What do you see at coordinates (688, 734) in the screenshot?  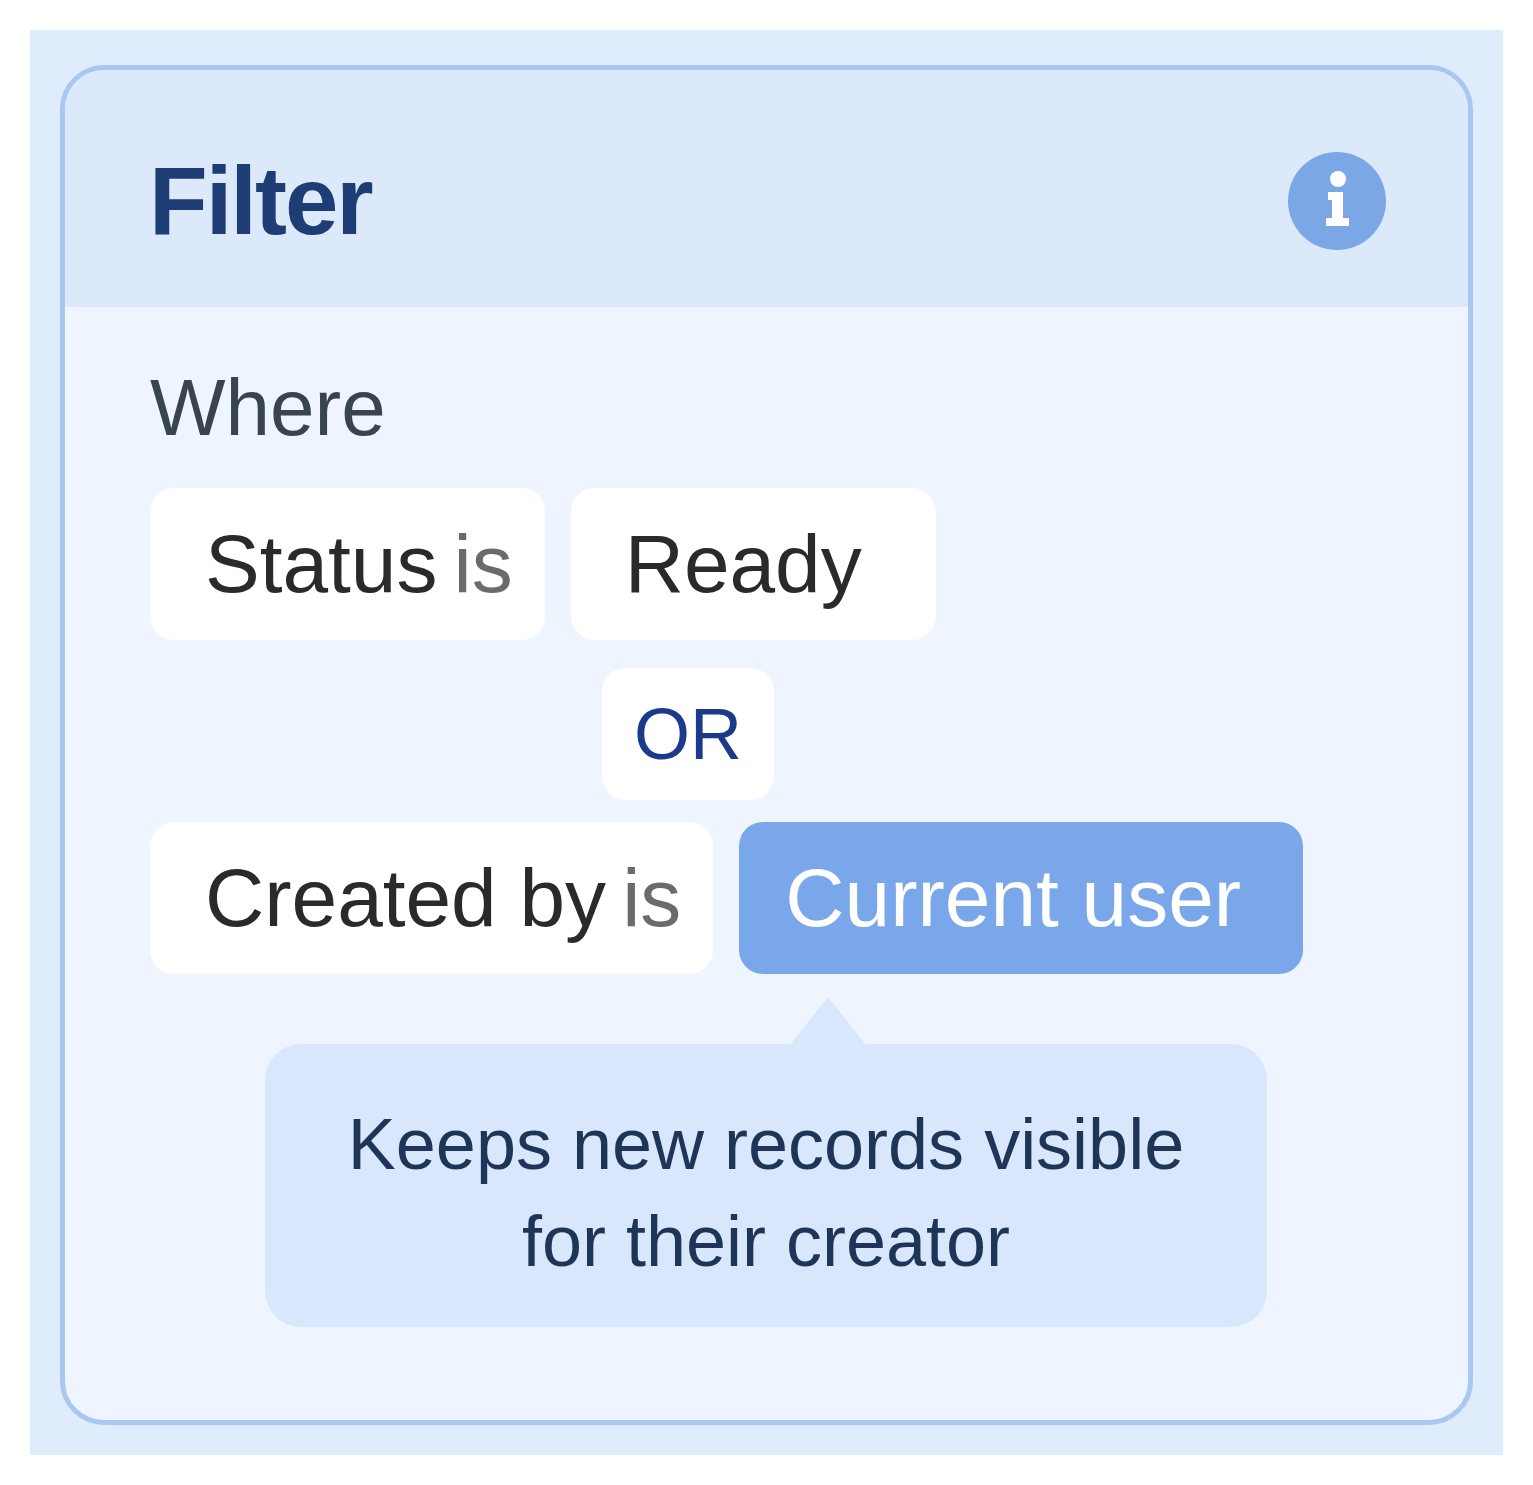 I see `connector-button: OR` at bounding box center [688, 734].